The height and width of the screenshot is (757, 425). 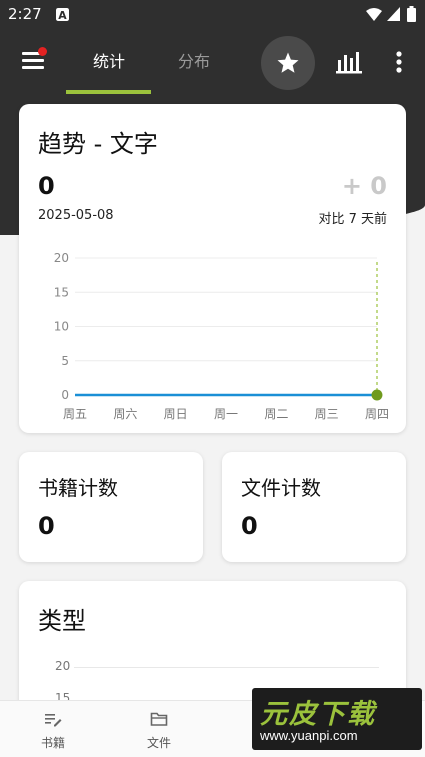 I want to click on chart-x-tick-label: 周二, so click(x=276, y=414).